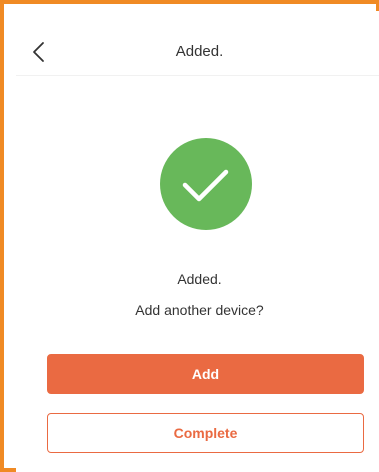  I want to click on page-title: Added., so click(199, 51).